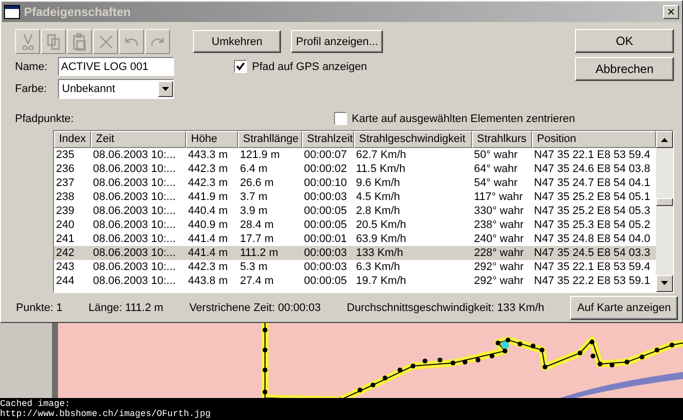  Describe the element at coordinates (325, 169) in the screenshot. I see `table-cell-text: 00:00:02` at that location.